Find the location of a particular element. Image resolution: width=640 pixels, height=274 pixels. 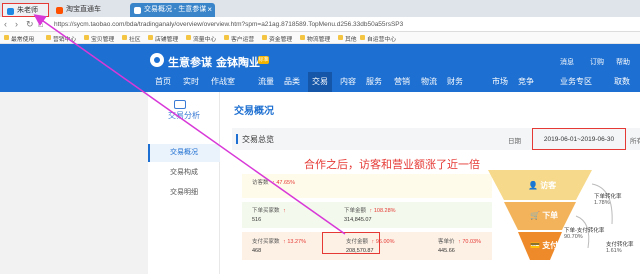

nav-content: 内容 is located at coordinates (348, 81).